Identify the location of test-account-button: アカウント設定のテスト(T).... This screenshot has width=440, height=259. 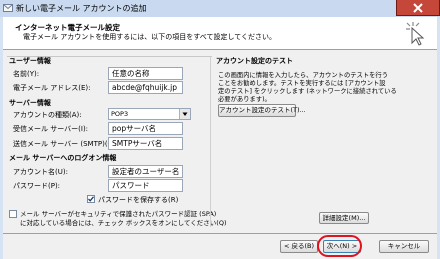
(262, 110).